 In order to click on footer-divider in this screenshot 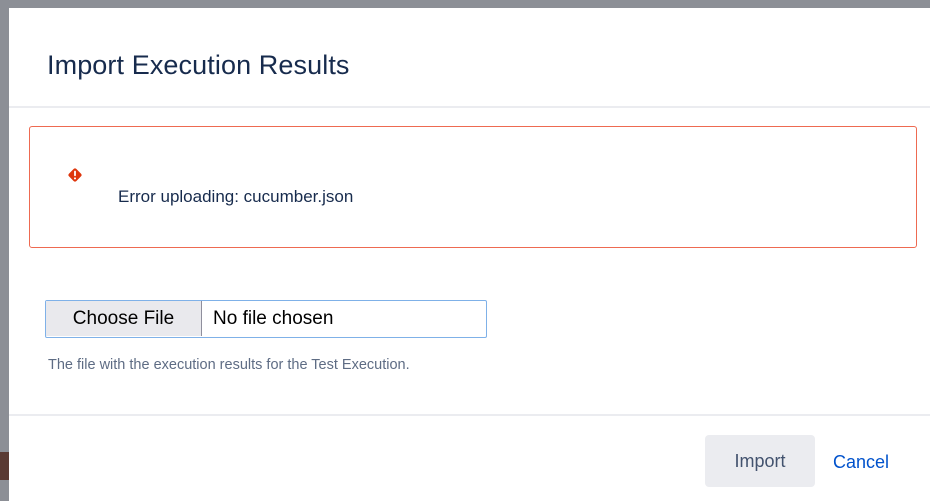, I will do `click(469, 415)`.